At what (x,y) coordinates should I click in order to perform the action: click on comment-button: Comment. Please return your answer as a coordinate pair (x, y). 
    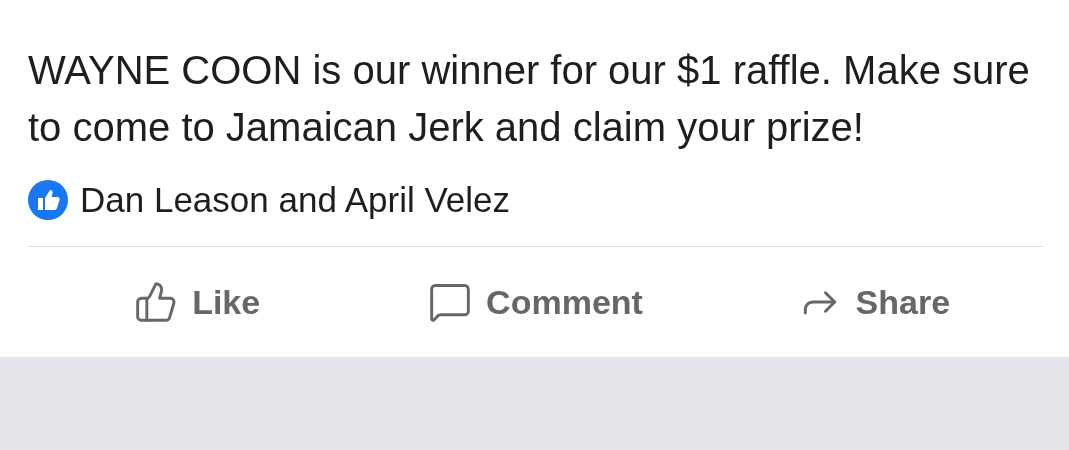
    Looking at the image, I should click on (535, 302).